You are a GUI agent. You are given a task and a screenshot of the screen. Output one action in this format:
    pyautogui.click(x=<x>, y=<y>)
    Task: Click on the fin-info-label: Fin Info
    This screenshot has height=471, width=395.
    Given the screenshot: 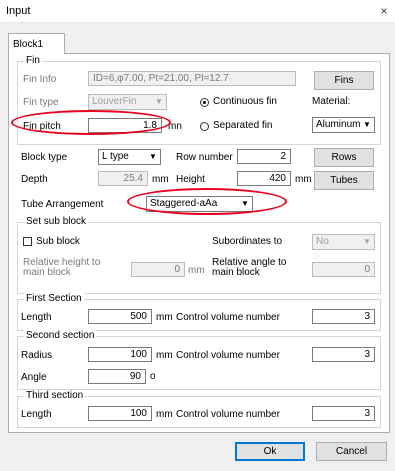 What is the action you would take?
    pyautogui.click(x=40, y=79)
    